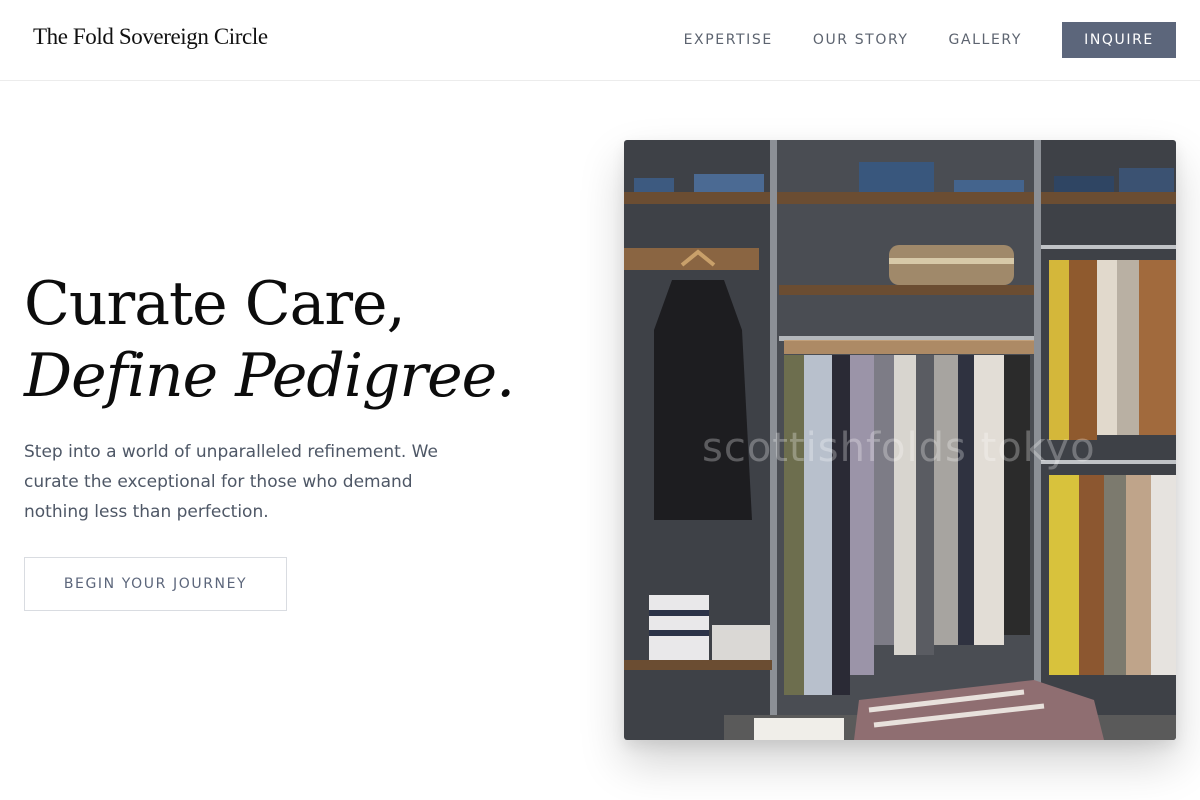  Describe the element at coordinates (861, 40) in the screenshot. I see `nav-link-our-story: OUR STORY` at that location.